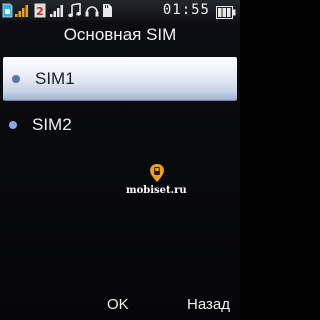 The image size is (320, 320). Describe the element at coordinates (120, 79) in the screenshot. I see `list-item-sim1: SIM1` at that location.